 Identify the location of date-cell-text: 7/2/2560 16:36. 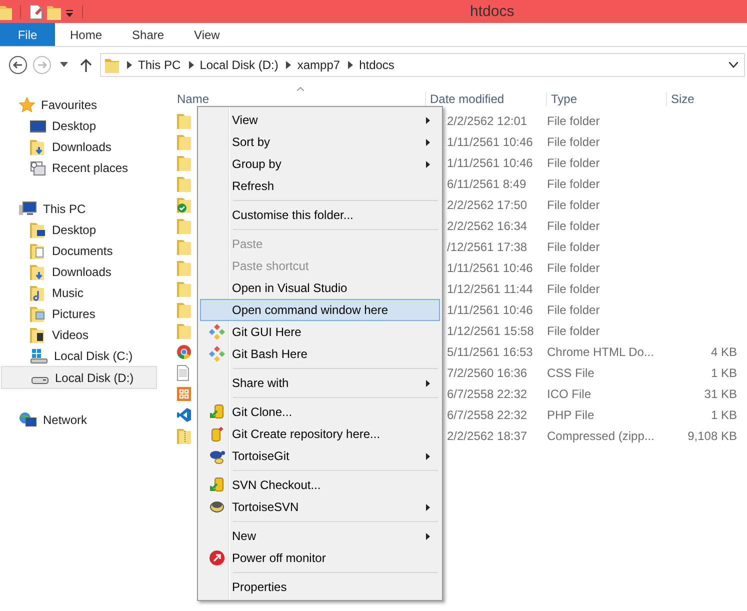
(487, 373).